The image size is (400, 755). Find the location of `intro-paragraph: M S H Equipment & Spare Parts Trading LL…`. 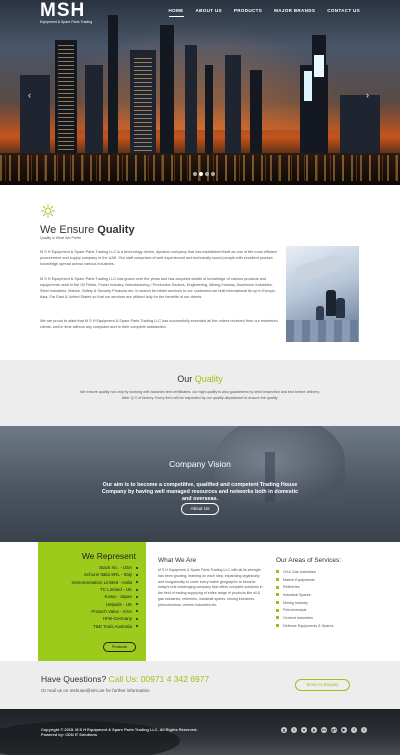

intro-paragraph: M S H Equipment & Spare Parts Trading LL… is located at coordinates (158, 258).